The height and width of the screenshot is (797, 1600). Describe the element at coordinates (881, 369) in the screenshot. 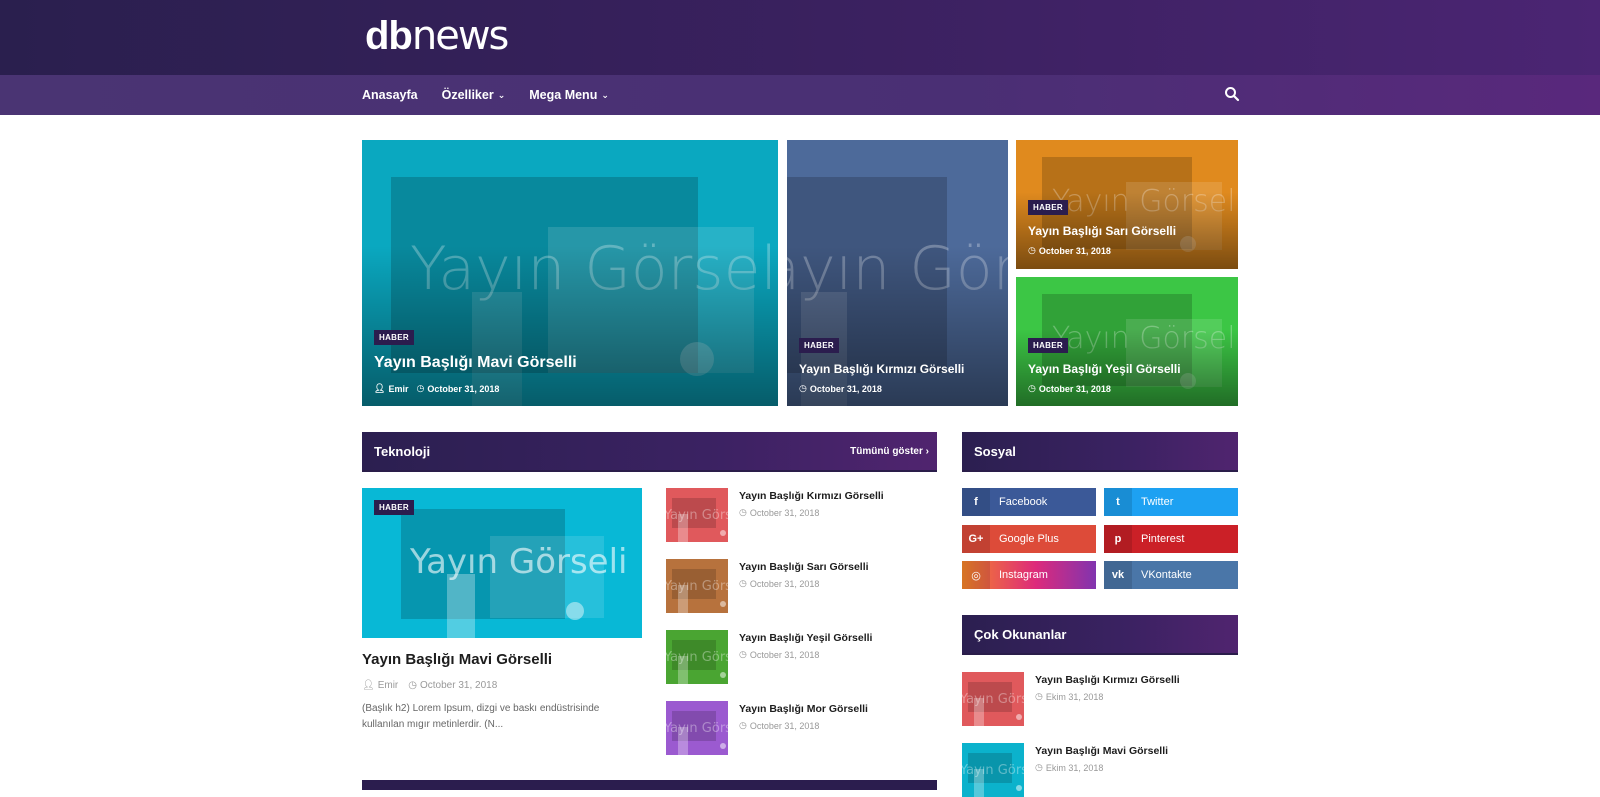

I see `hero-title: Yayın Başlığı Kırmızı Görselli` at that location.